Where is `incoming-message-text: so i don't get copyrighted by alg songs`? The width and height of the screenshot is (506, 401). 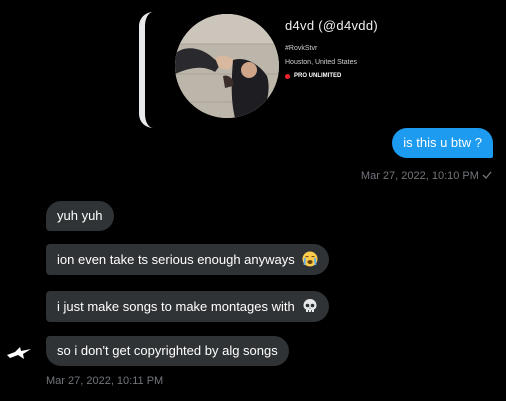 incoming-message-text: so i don't get copyrighted by alg songs is located at coordinates (167, 350).